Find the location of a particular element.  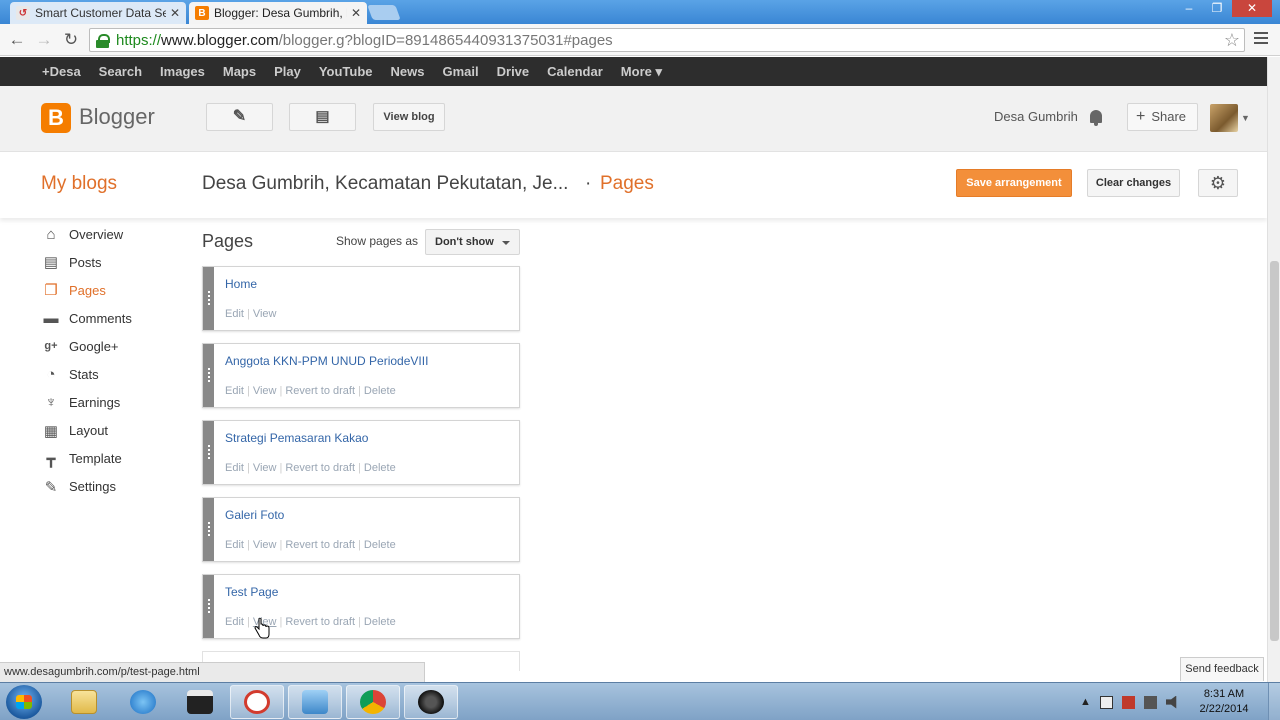

page-title-link: Galeri Foto is located at coordinates (254, 515).